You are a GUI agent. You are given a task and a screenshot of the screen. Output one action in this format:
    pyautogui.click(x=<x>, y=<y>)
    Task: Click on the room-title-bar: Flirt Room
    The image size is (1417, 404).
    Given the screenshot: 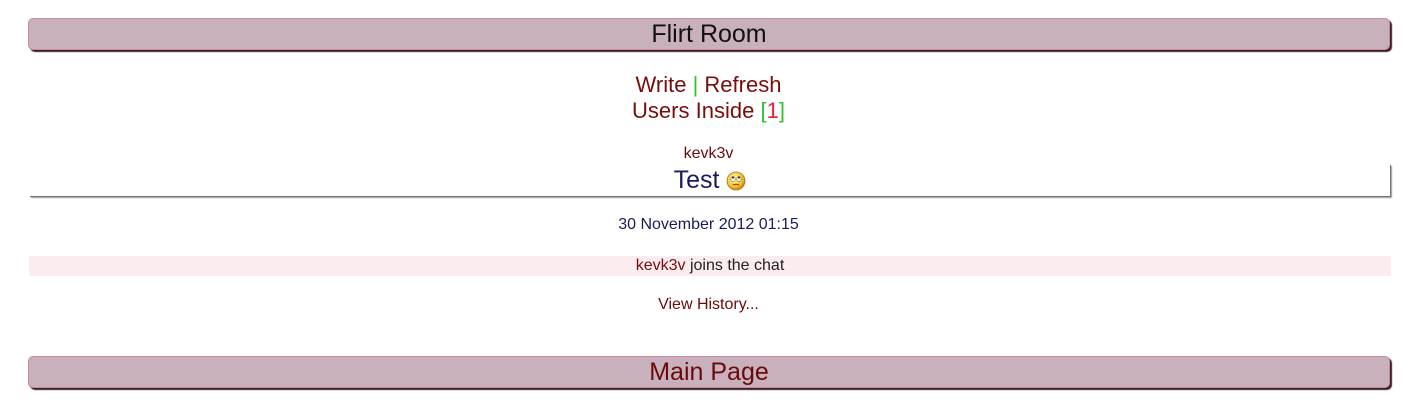 What is the action you would take?
    pyautogui.click(x=709, y=34)
    